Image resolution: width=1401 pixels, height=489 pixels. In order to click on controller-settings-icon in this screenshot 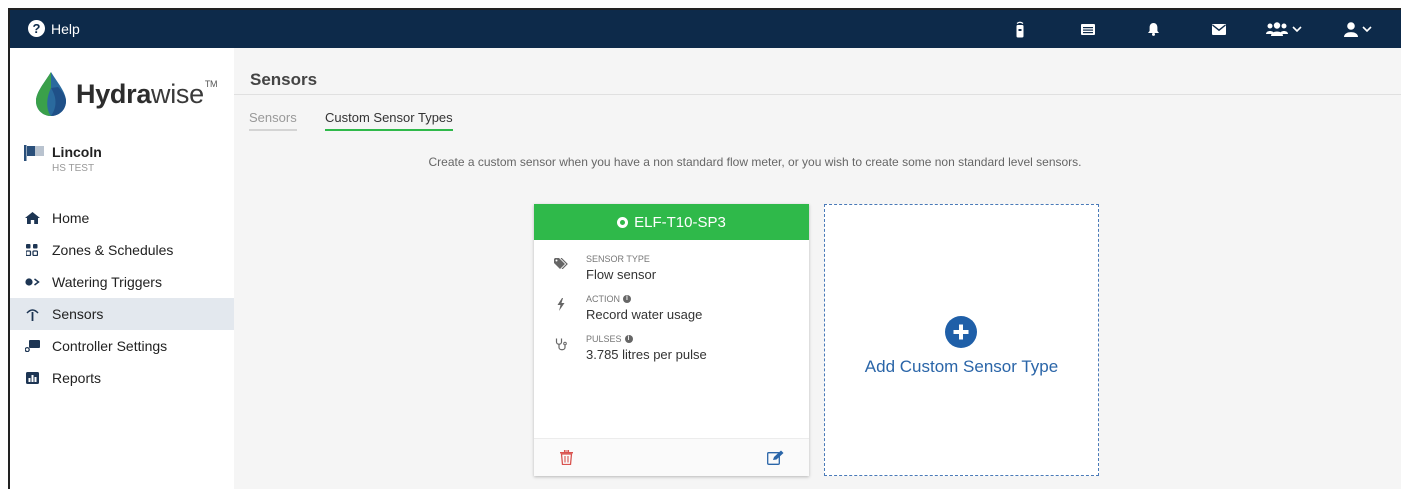, I will do `click(32, 346)`.